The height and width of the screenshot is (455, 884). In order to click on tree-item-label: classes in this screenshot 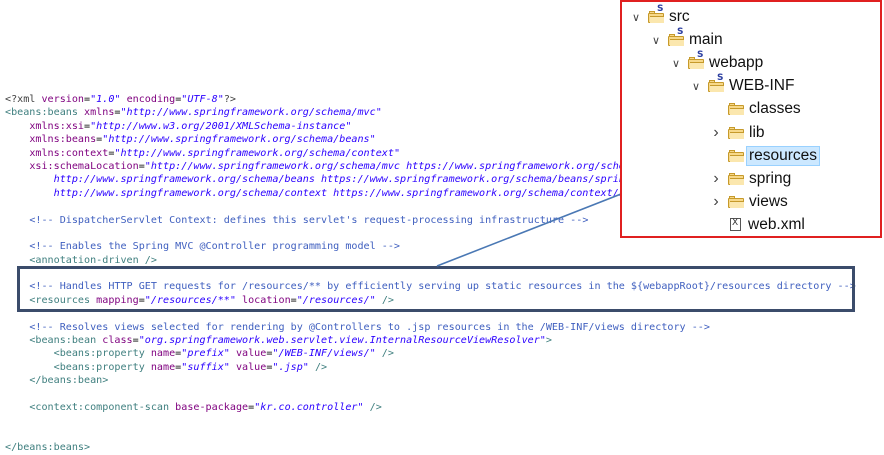, I will do `click(775, 109)`.